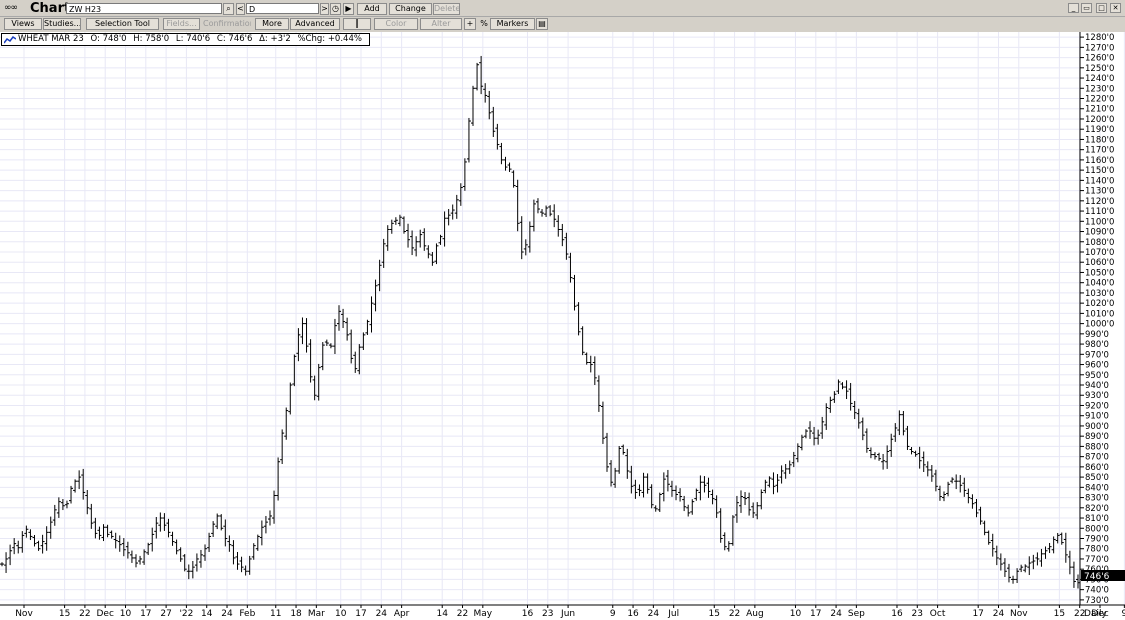  What do you see at coordinates (282, 8) in the screenshot?
I see `interval-input: D` at bounding box center [282, 8].